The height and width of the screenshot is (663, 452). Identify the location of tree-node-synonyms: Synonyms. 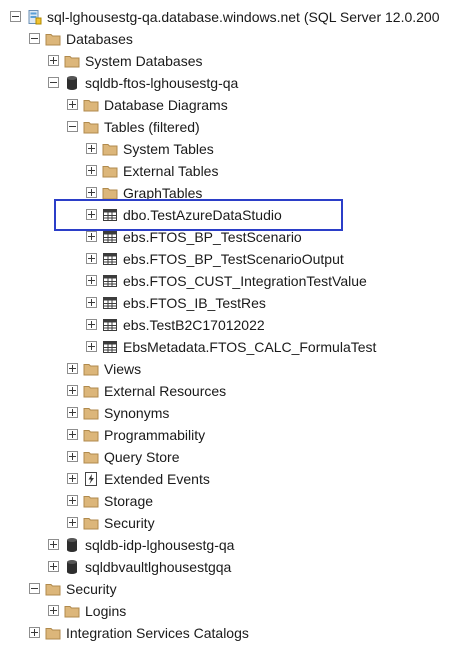
(226, 413).